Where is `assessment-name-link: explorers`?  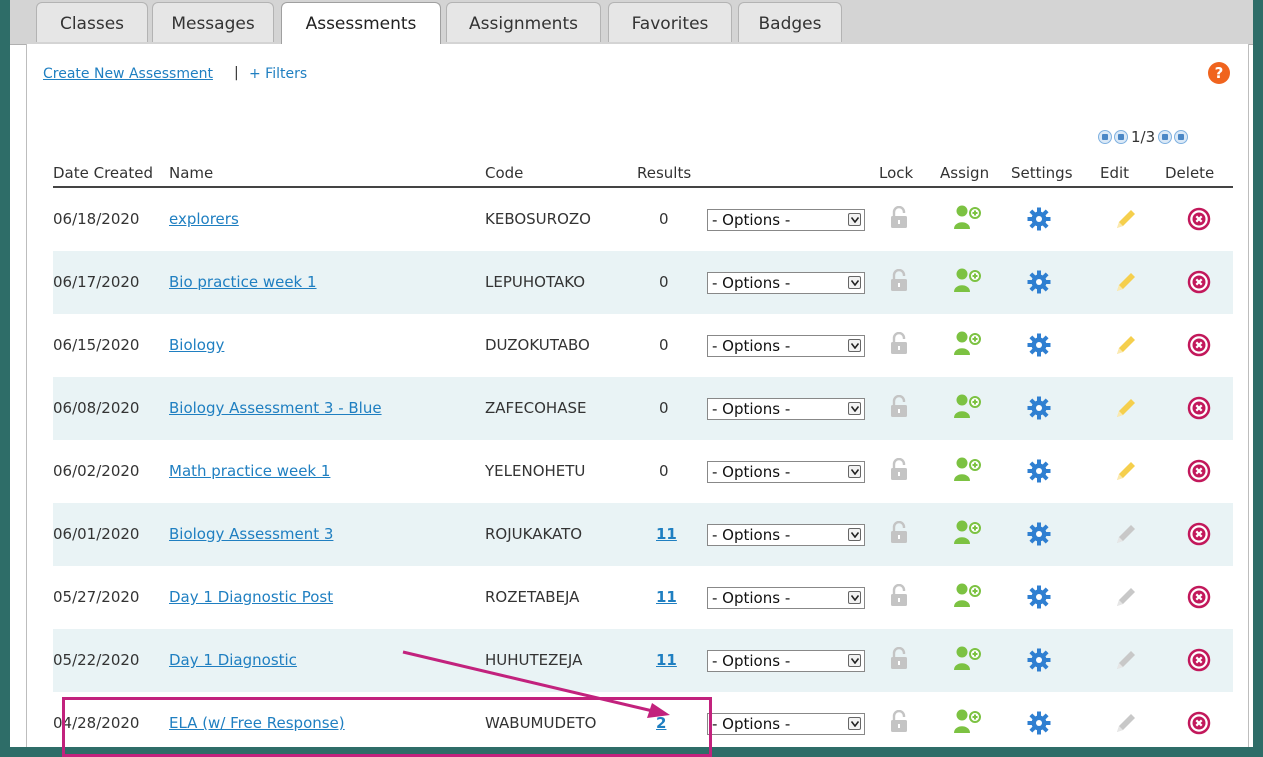
assessment-name-link: explorers is located at coordinates (204, 219).